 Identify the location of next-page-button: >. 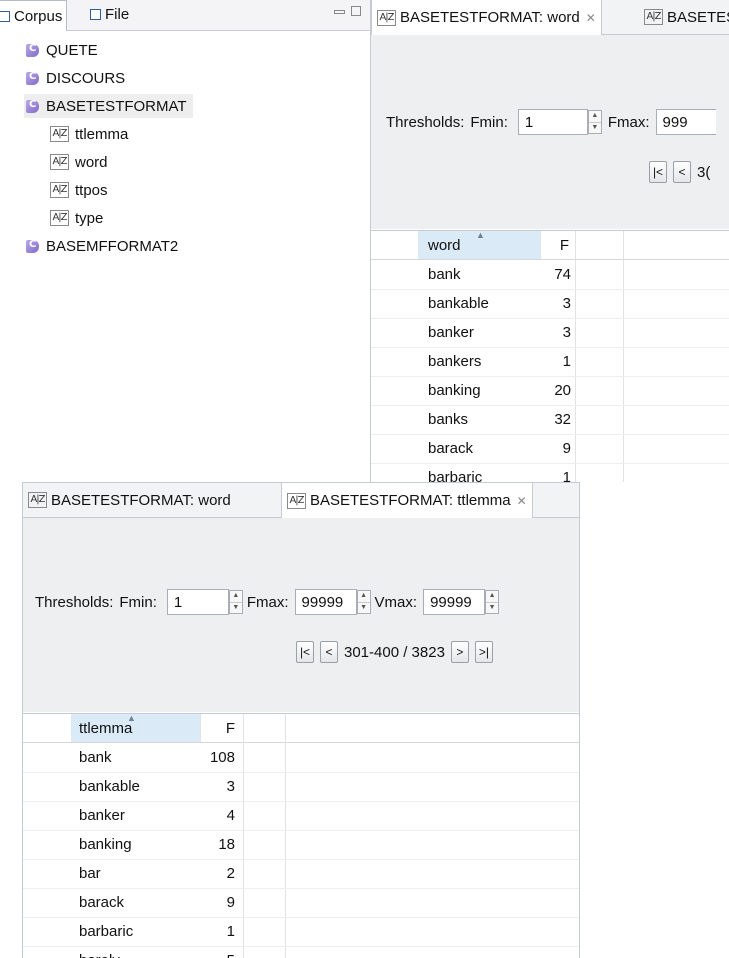
(459, 652).